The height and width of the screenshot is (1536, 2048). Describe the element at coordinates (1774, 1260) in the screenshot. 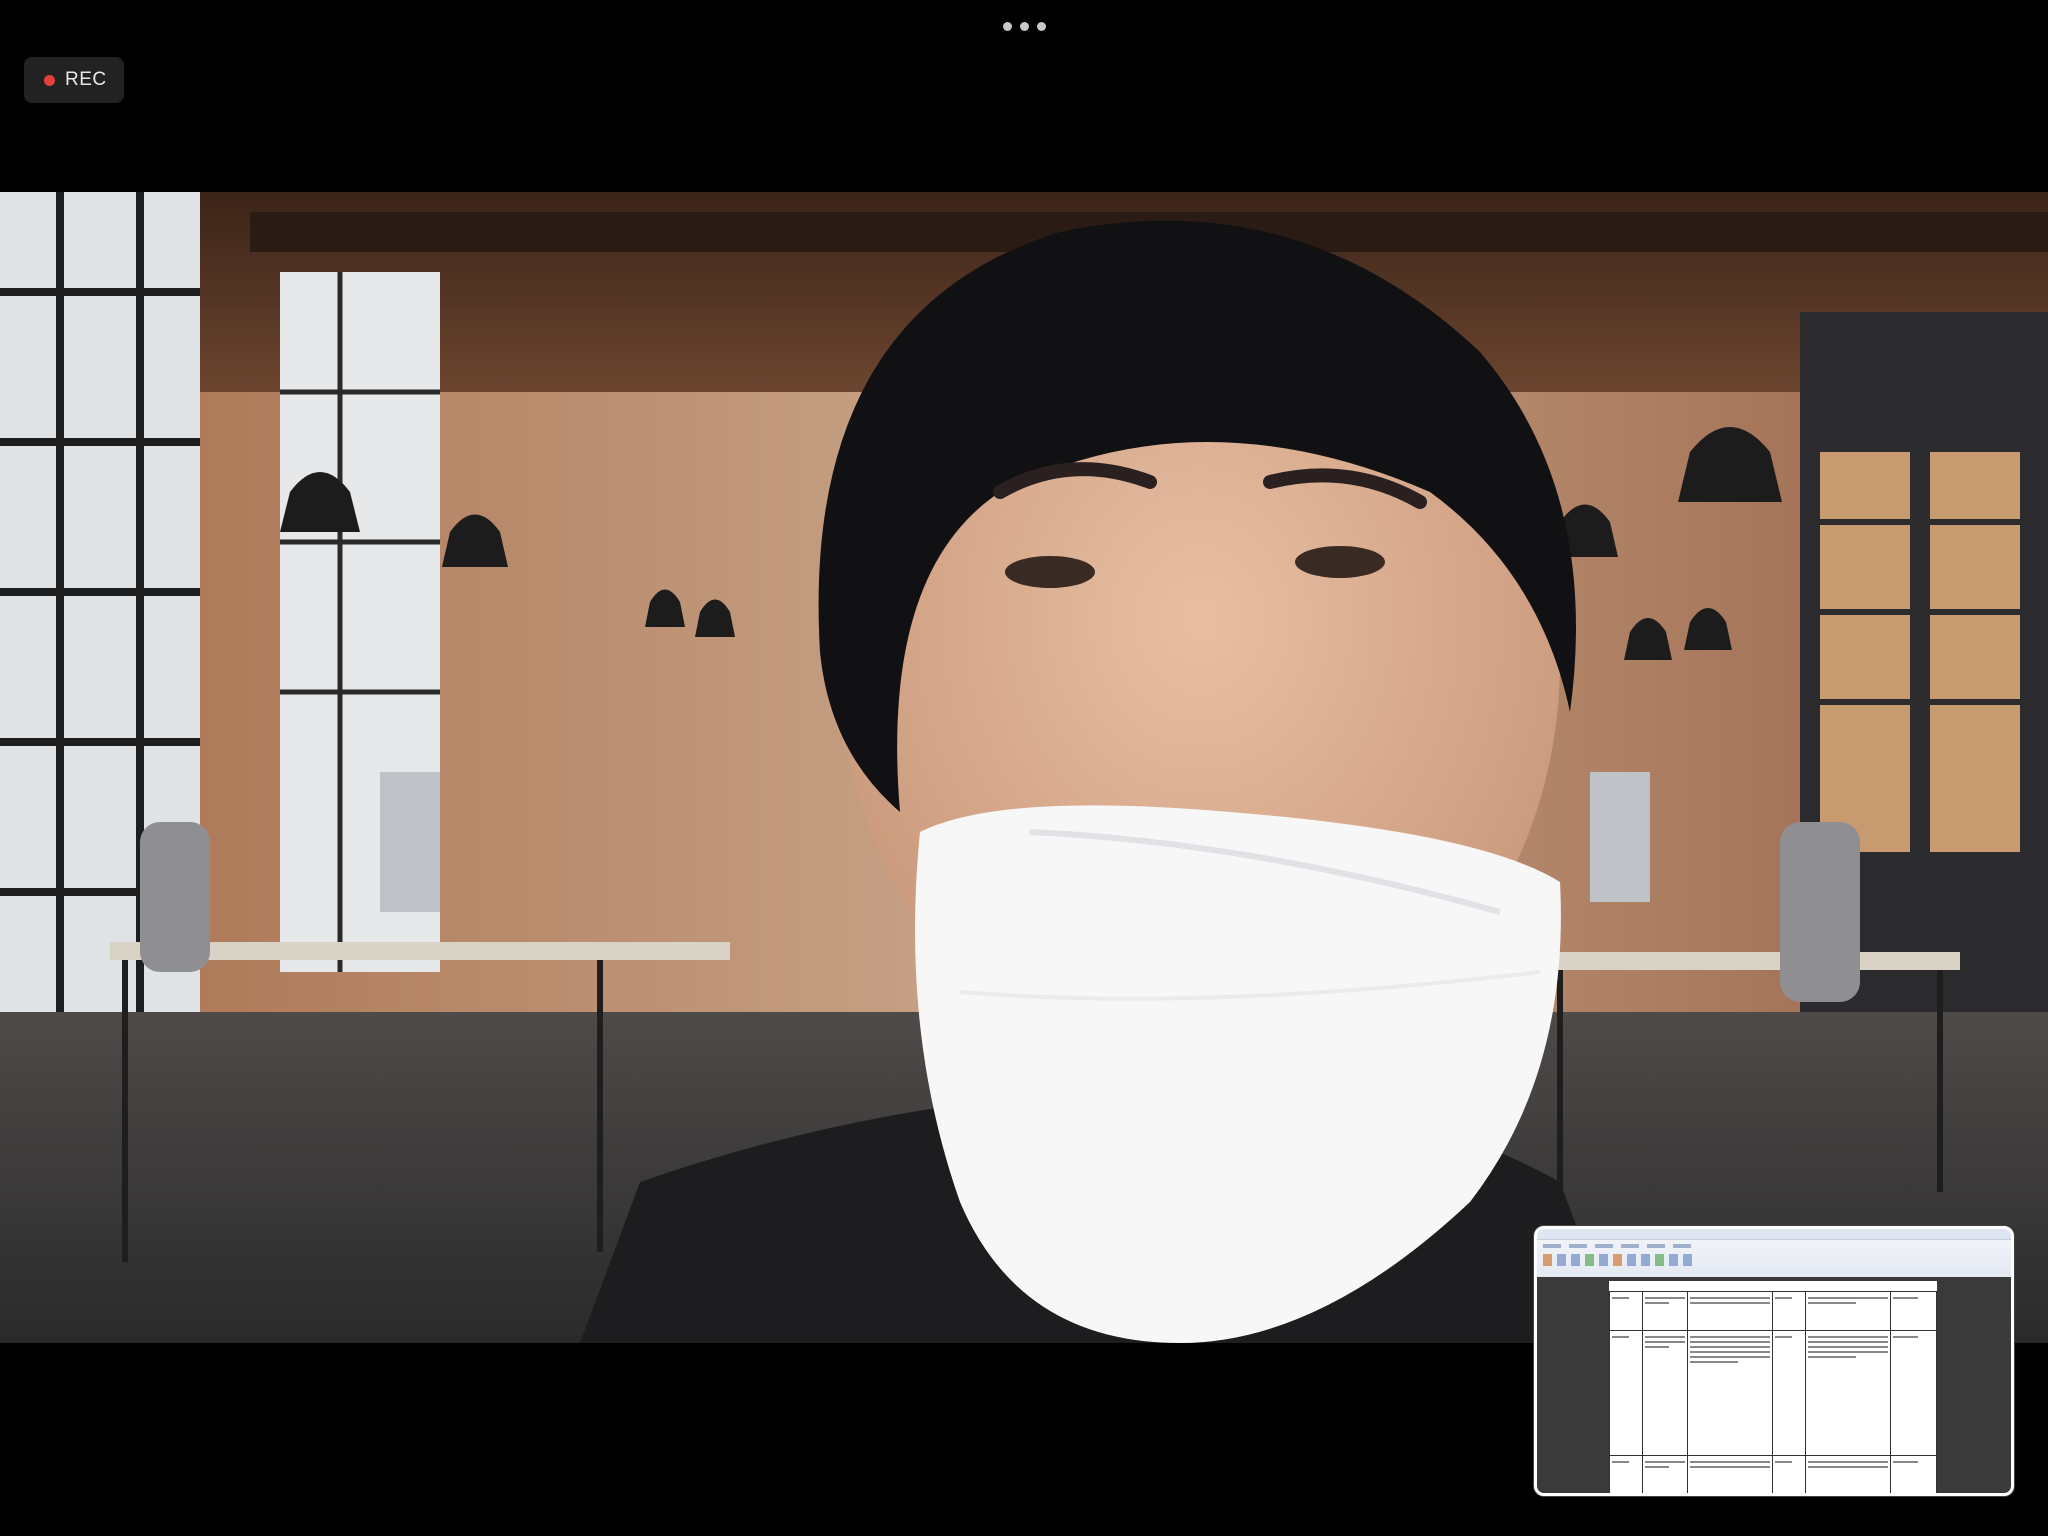

I see `ribbon-tools` at that location.